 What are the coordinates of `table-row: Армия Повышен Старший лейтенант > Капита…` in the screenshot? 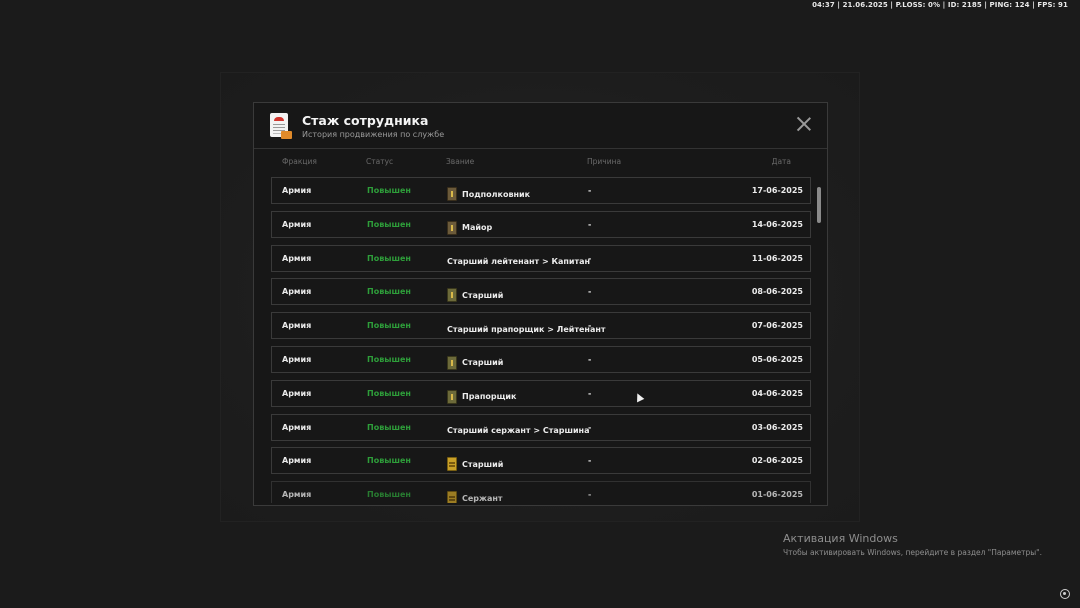 It's located at (541, 258).